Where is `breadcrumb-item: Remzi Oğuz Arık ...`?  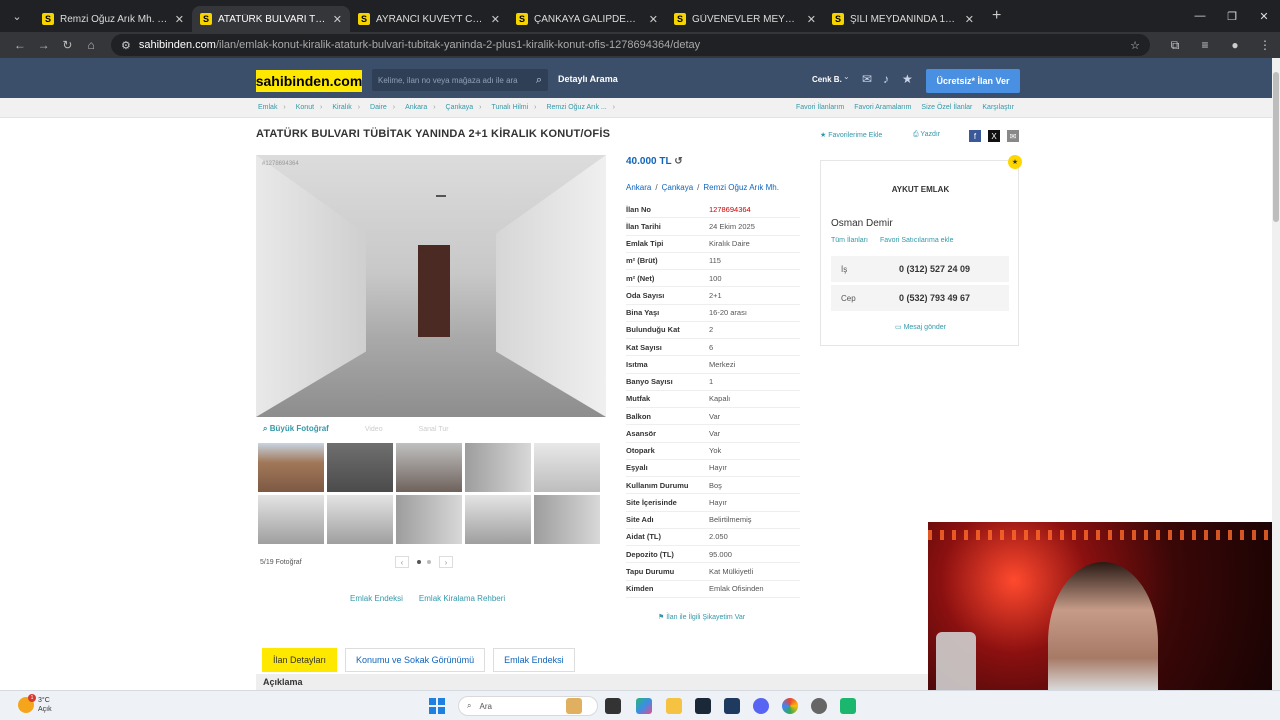 breadcrumb-item: Remzi Oğuz Arık ... is located at coordinates (580, 107).